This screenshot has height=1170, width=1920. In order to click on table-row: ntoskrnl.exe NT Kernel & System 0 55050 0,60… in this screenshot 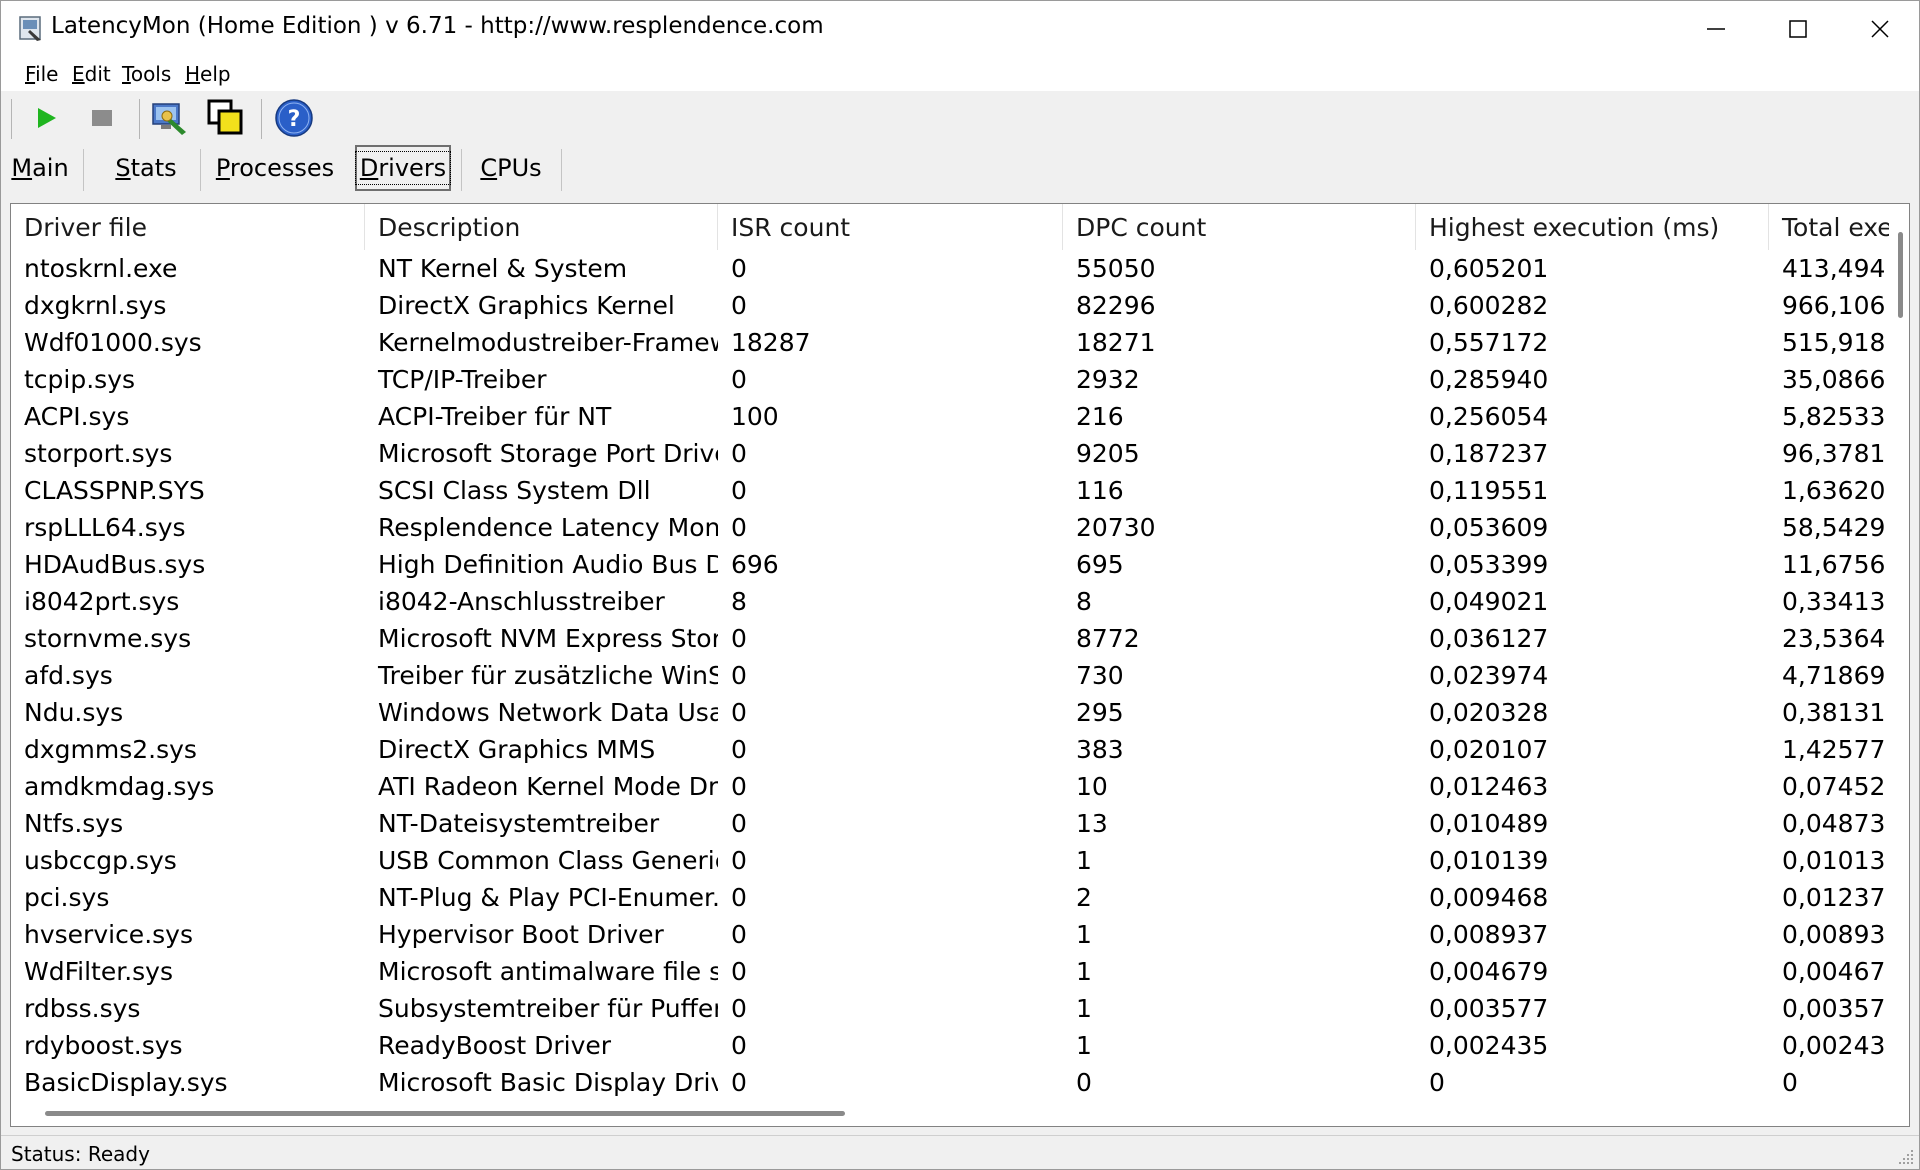, I will do `click(951, 268)`.